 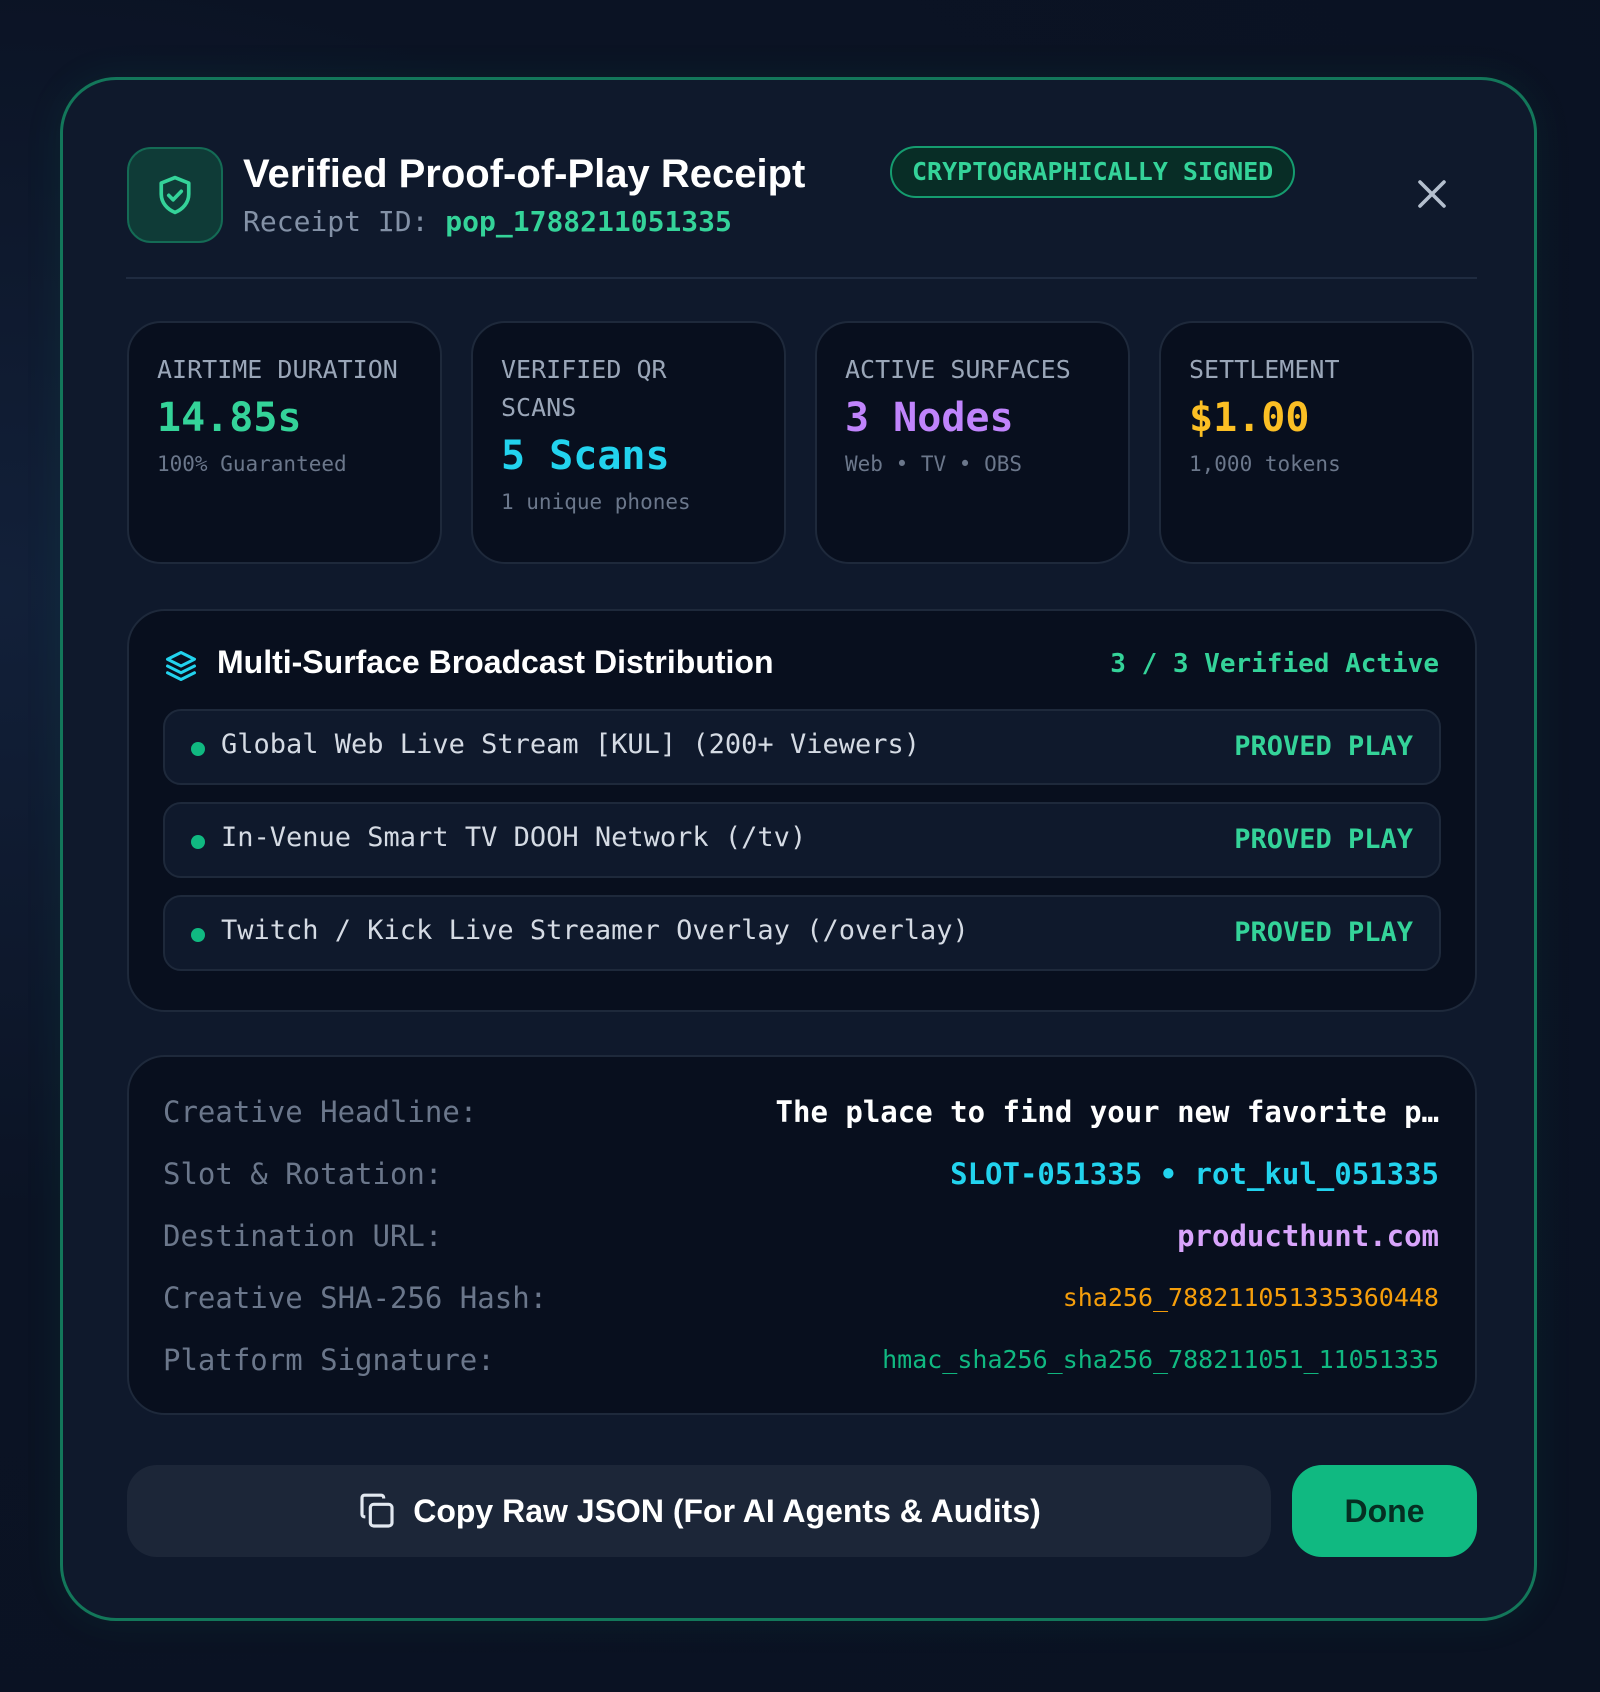 I want to click on stat-value: 14.85s, so click(x=229, y=418).